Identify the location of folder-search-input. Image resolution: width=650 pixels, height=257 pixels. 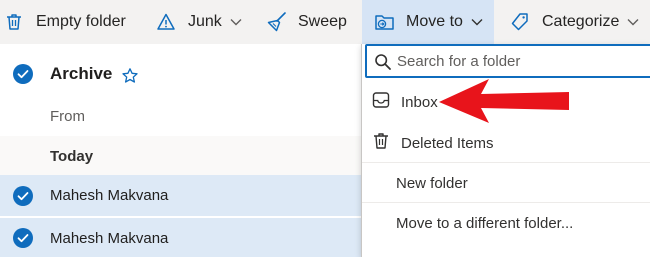
(522, 61).